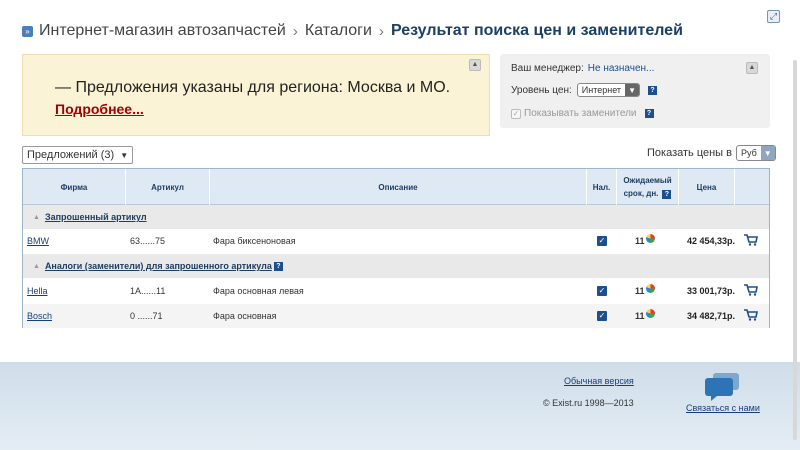 The height and width of the screenshot is (450, 800). Describe the element at coordinates (148, 241) in the screenshot. I see `row-article: 63......75` at that location.